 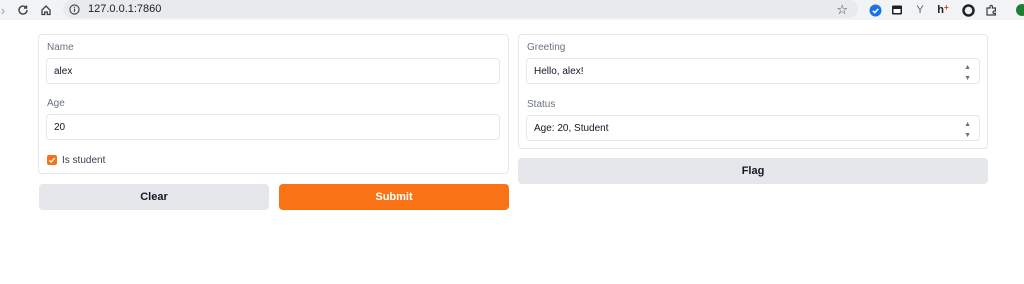 I want to click on clear-button: Clear, so click(x=154, y=197).